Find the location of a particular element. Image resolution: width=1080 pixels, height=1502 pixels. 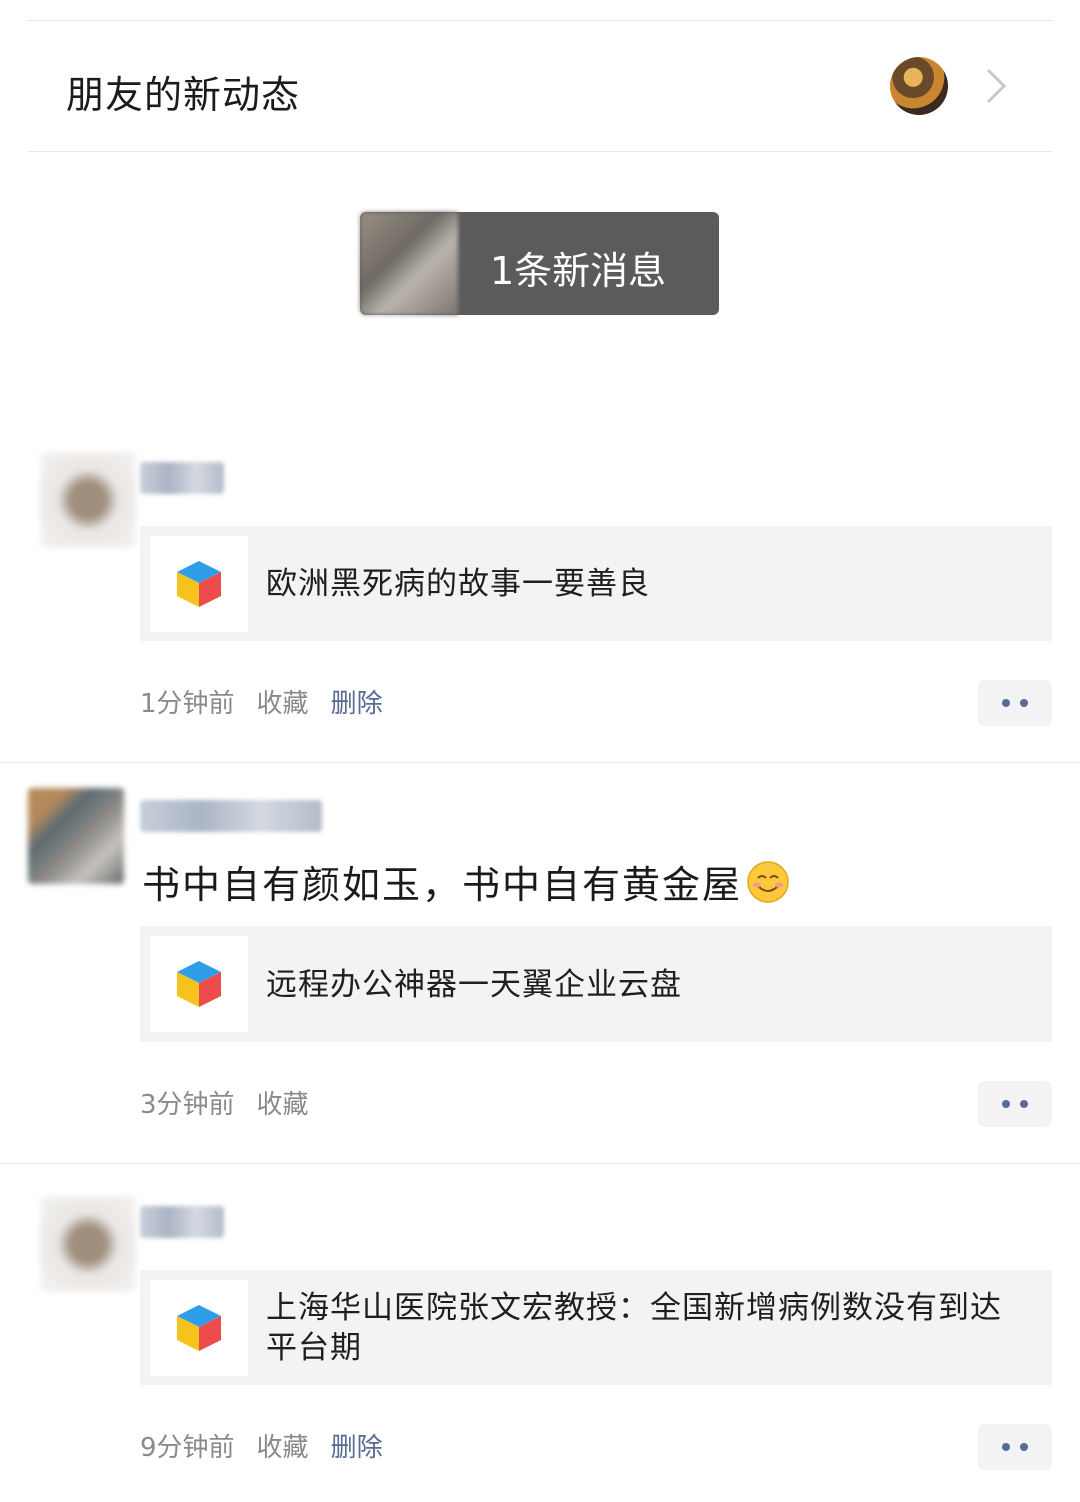

smile-emoji-icon is located at coordinates (768, 886).